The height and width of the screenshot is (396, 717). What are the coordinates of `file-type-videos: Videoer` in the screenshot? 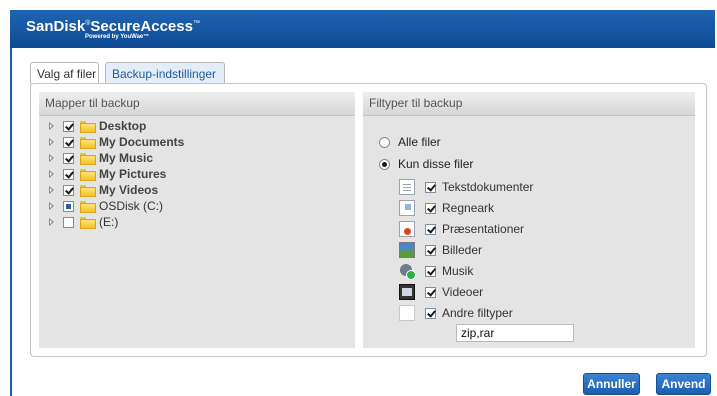 It's located at (441, 292).